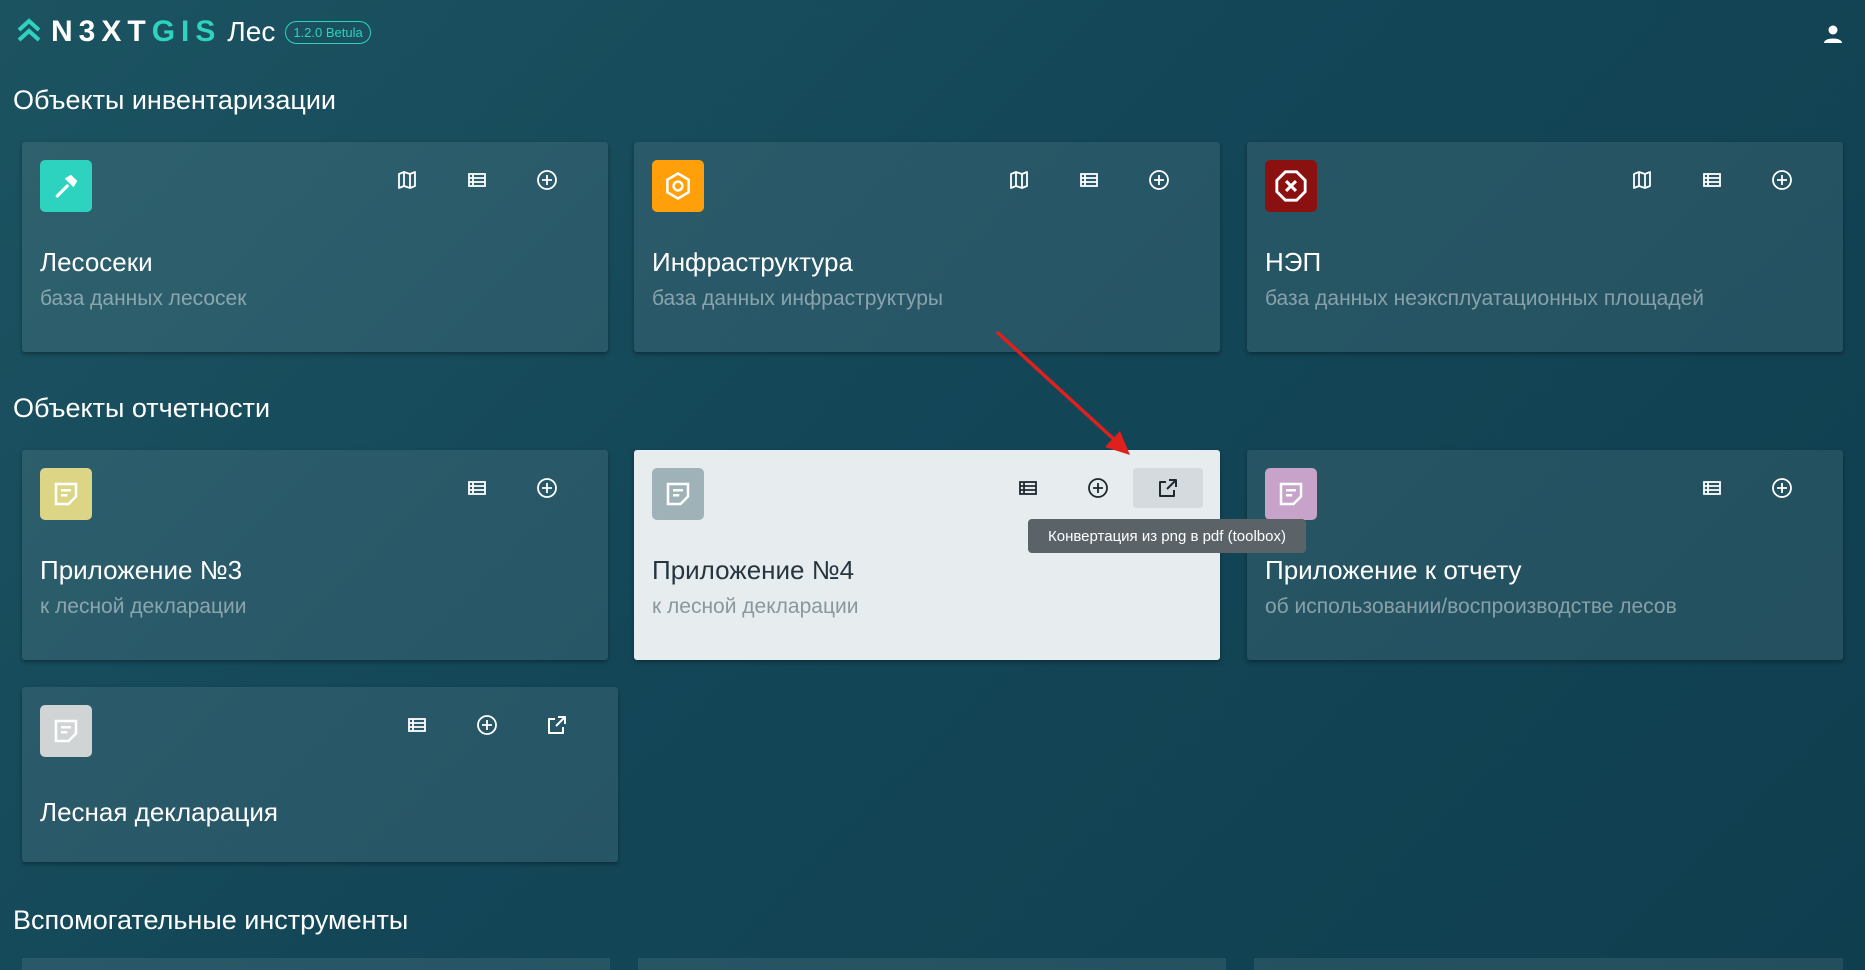 Image resolution: width=1865 pixels, height=970 pixels. I want to click on logo-text: N3XTGIS, so click(136, 31).